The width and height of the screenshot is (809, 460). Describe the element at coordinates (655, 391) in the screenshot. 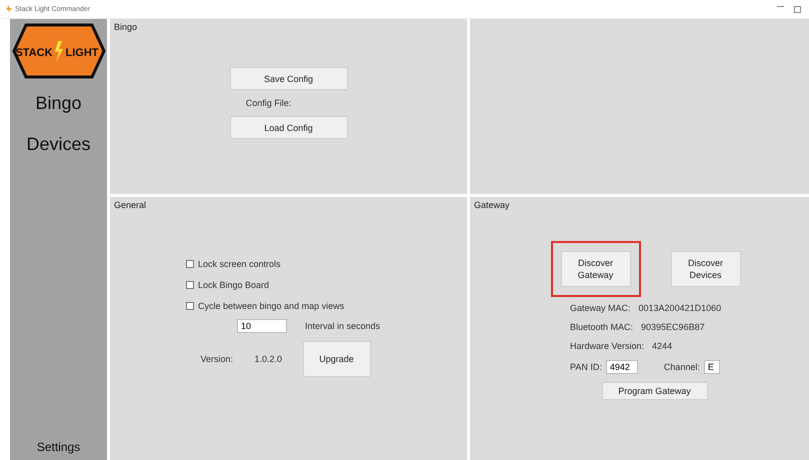

I see `program-gateway-button: Program Gateway` at that location.